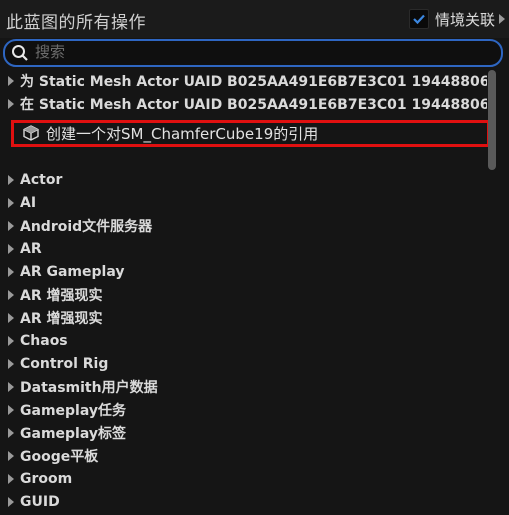 The width and height of the screenshot is (509, 515). I want to click on category-label: Googe平板, so click(59, 457).